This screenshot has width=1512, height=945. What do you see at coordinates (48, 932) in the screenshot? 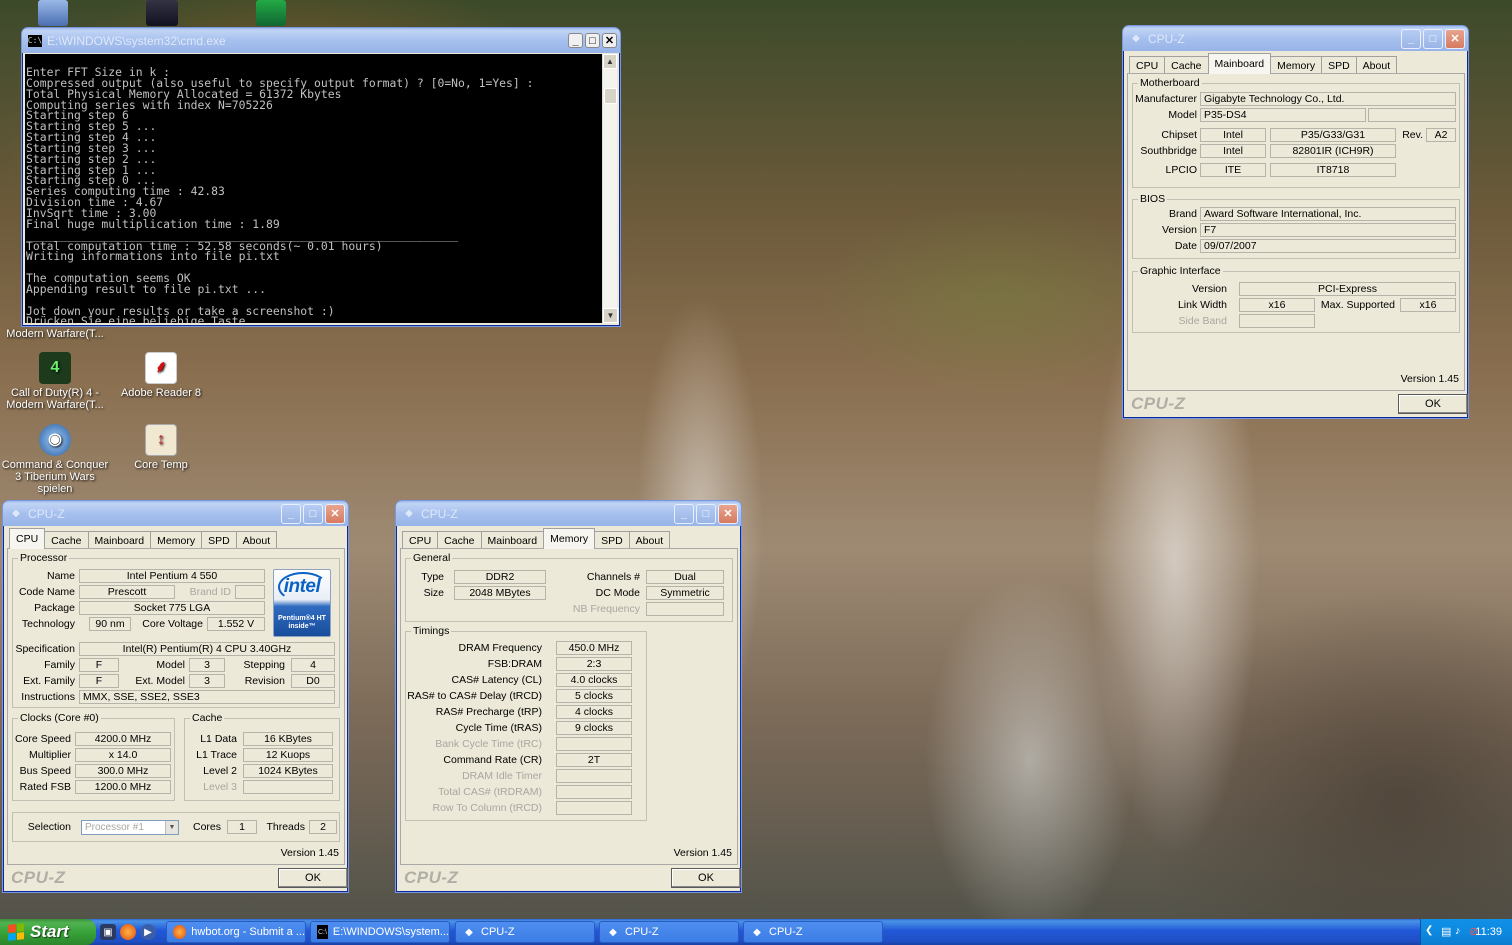
I see `start-button: Start` at bounding box center [48, 932].